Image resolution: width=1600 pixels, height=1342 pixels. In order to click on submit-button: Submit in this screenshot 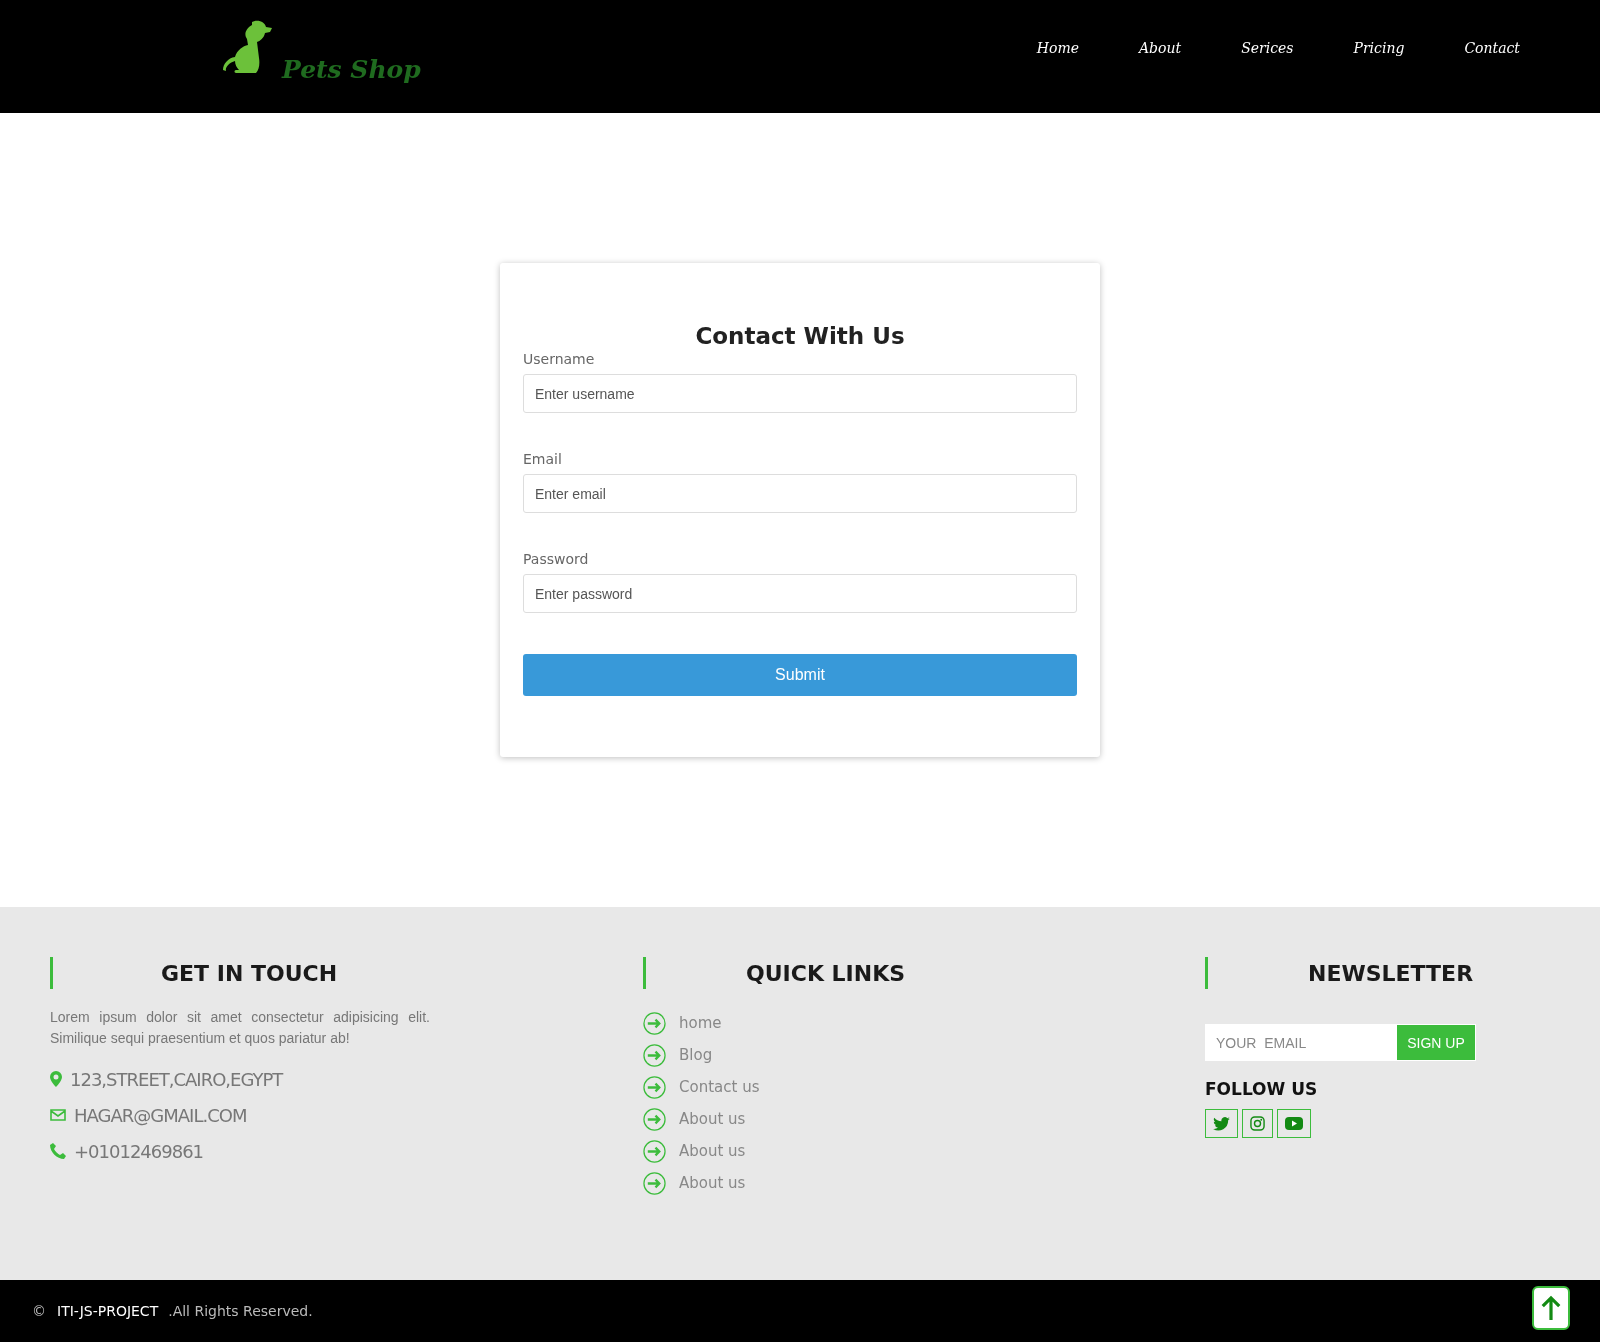, I will do `click(800, 675)`.